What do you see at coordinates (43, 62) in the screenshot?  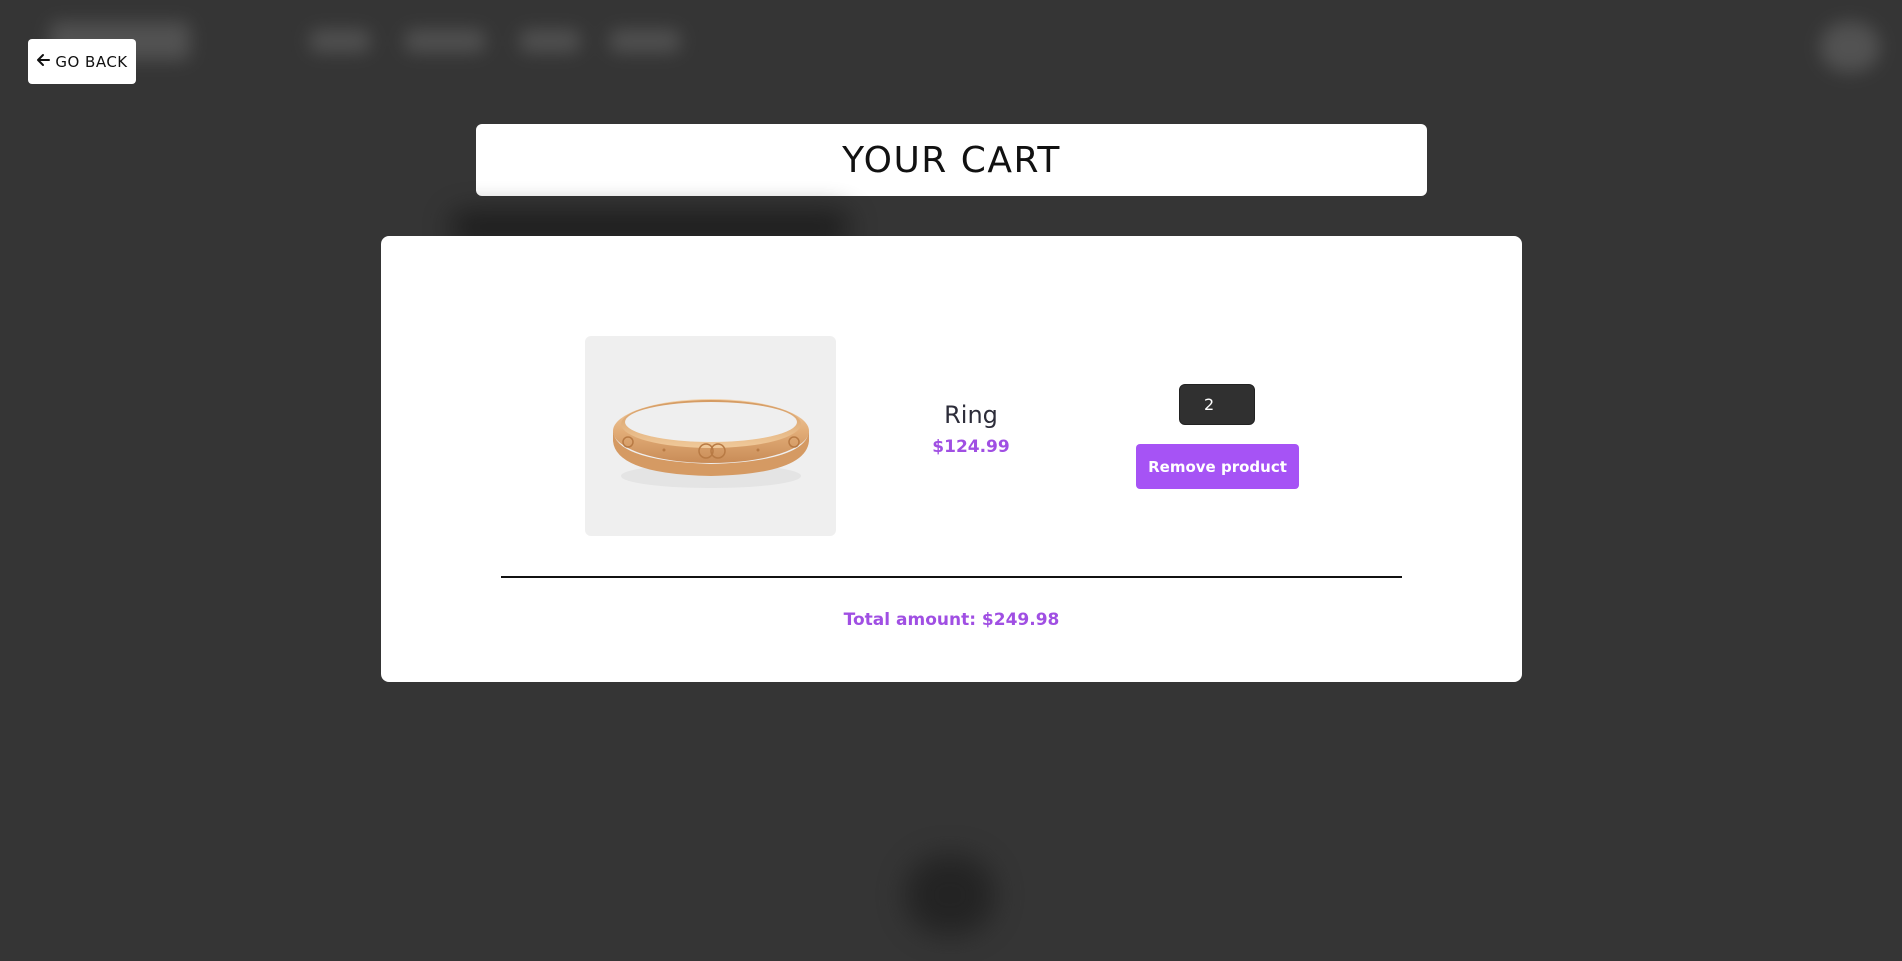 I see `arrow-left-icon` at bounding box center [43, 62].